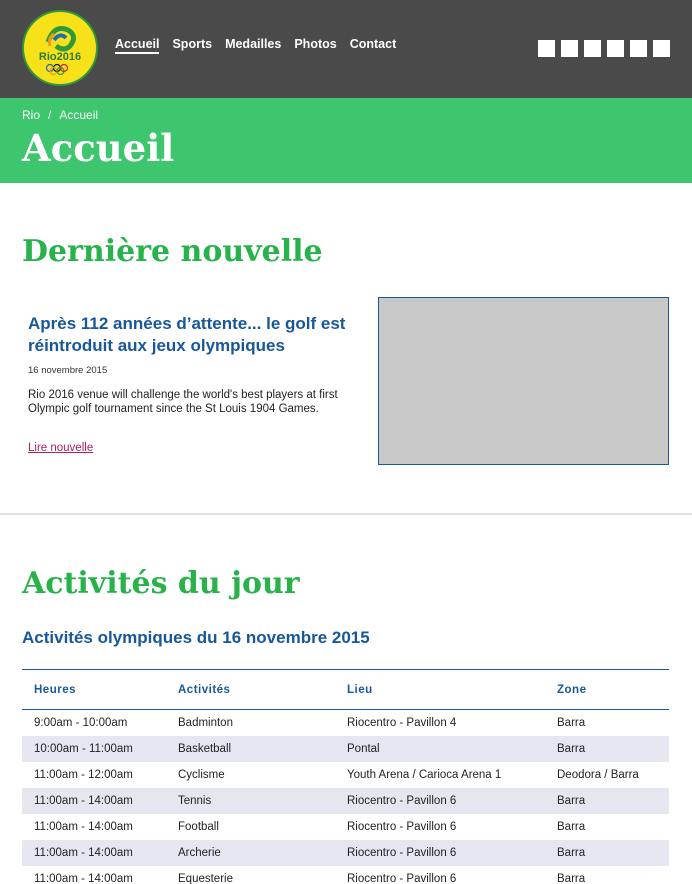 Image resolution: width=692 pixels, height=884 pixels. Describe the element at coordinates (607, 689) in the screenshot. I see `column-header-zone: Zone` at that location.